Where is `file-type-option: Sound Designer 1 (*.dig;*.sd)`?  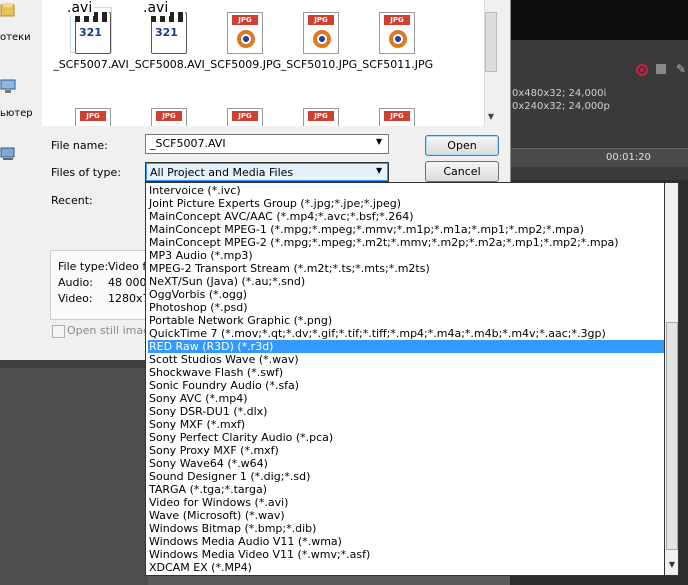
file-type-option: Sound Designer 1 (*.dig;*.sd) is located at coordinates (406, 476).